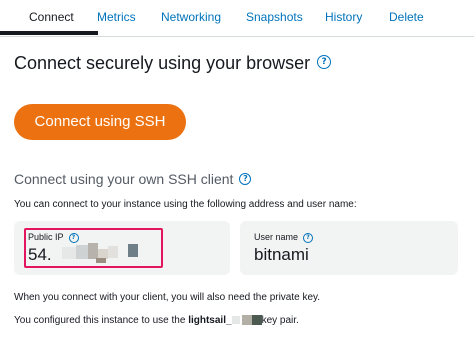  I want to click on tab-networking: Networking, so click(191, 17).